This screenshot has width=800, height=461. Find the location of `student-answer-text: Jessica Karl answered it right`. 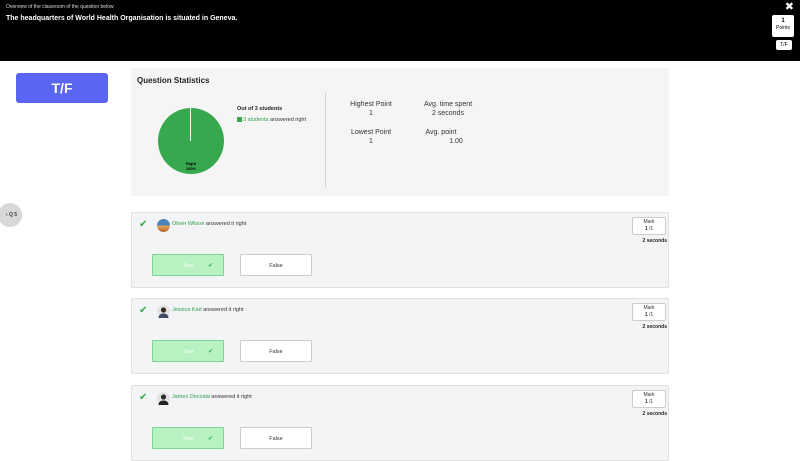

student-answer-text: Jessica Karl answered it right is located at coordinates (208, 310).